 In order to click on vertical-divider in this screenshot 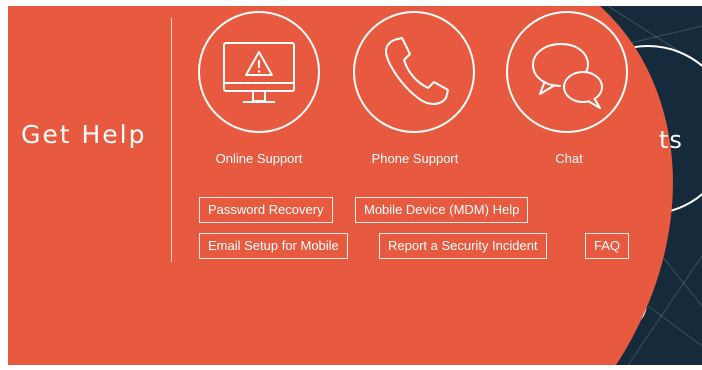, I will do `click(171, 140)`.